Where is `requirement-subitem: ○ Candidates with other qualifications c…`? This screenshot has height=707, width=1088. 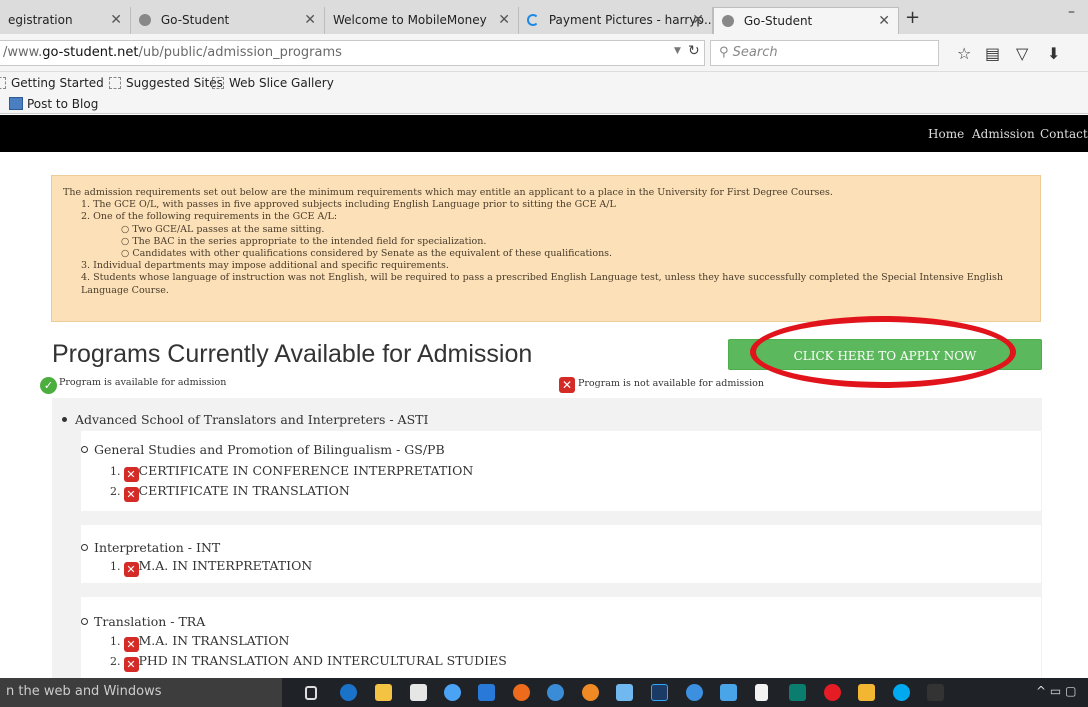
requirement-subitem: ○ Candidates with other qualifications c… is located at coordinates (367, 254).